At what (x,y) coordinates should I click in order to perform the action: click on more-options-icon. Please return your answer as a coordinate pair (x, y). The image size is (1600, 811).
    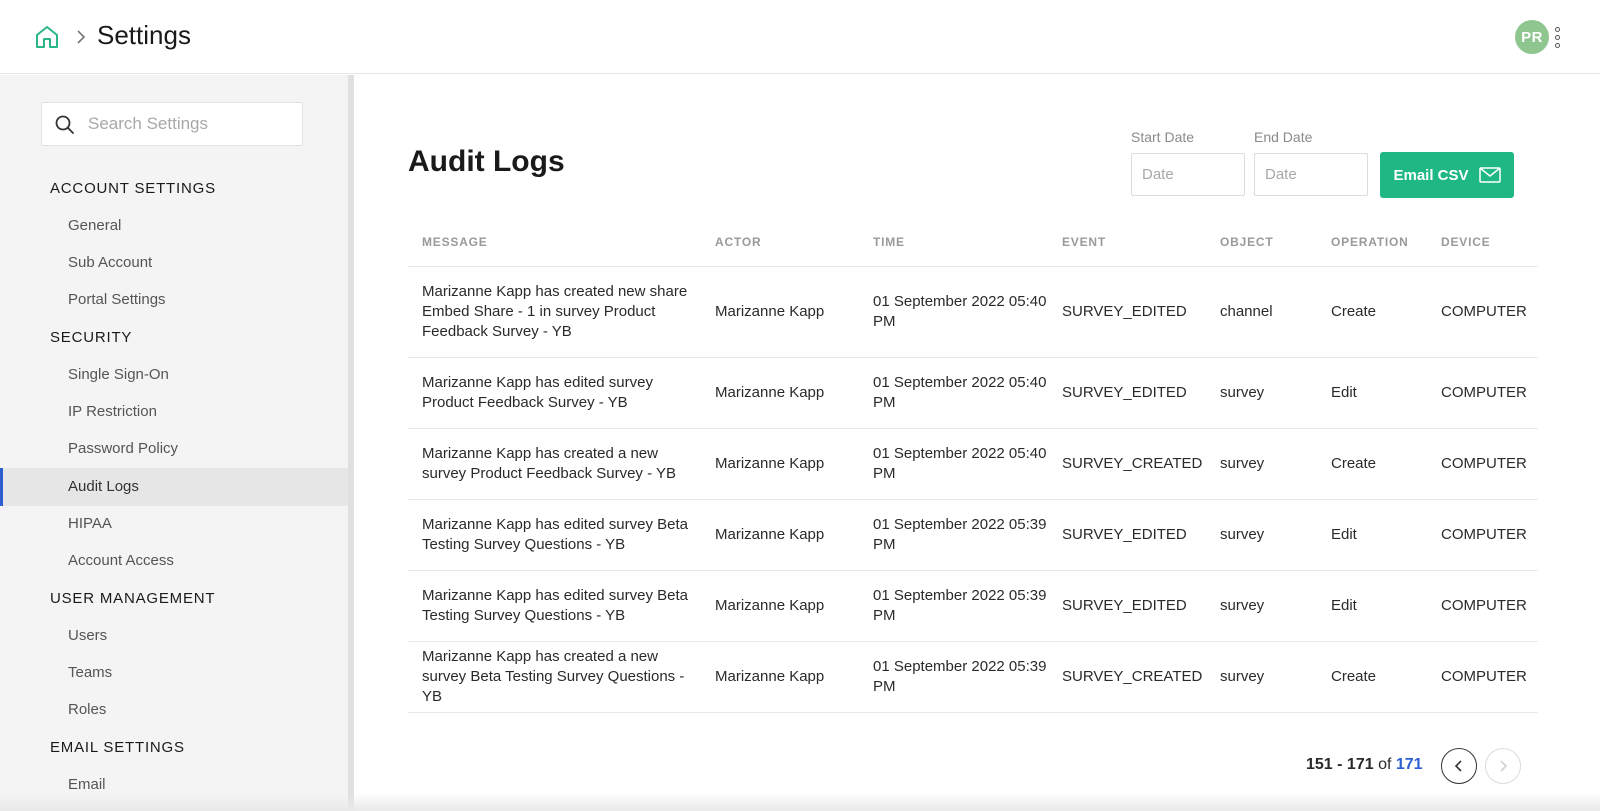
    Looking at the image, I should click on (1557, 37).